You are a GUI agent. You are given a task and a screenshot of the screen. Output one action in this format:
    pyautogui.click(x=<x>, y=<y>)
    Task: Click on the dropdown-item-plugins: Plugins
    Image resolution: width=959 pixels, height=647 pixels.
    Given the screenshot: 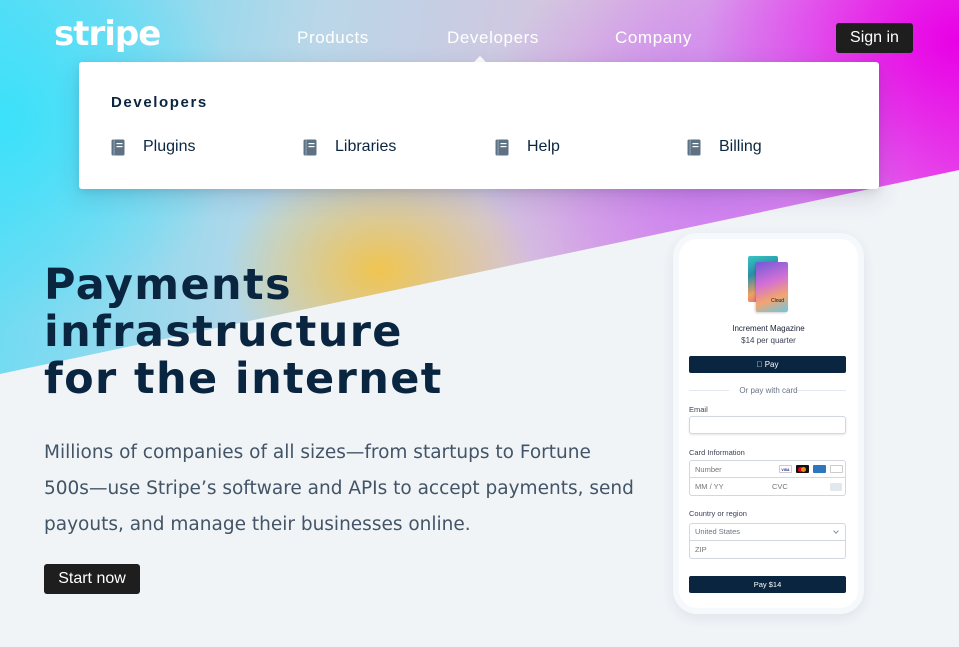 What is the action you would take?
    pyautogui.click(x=153, y=147)
    